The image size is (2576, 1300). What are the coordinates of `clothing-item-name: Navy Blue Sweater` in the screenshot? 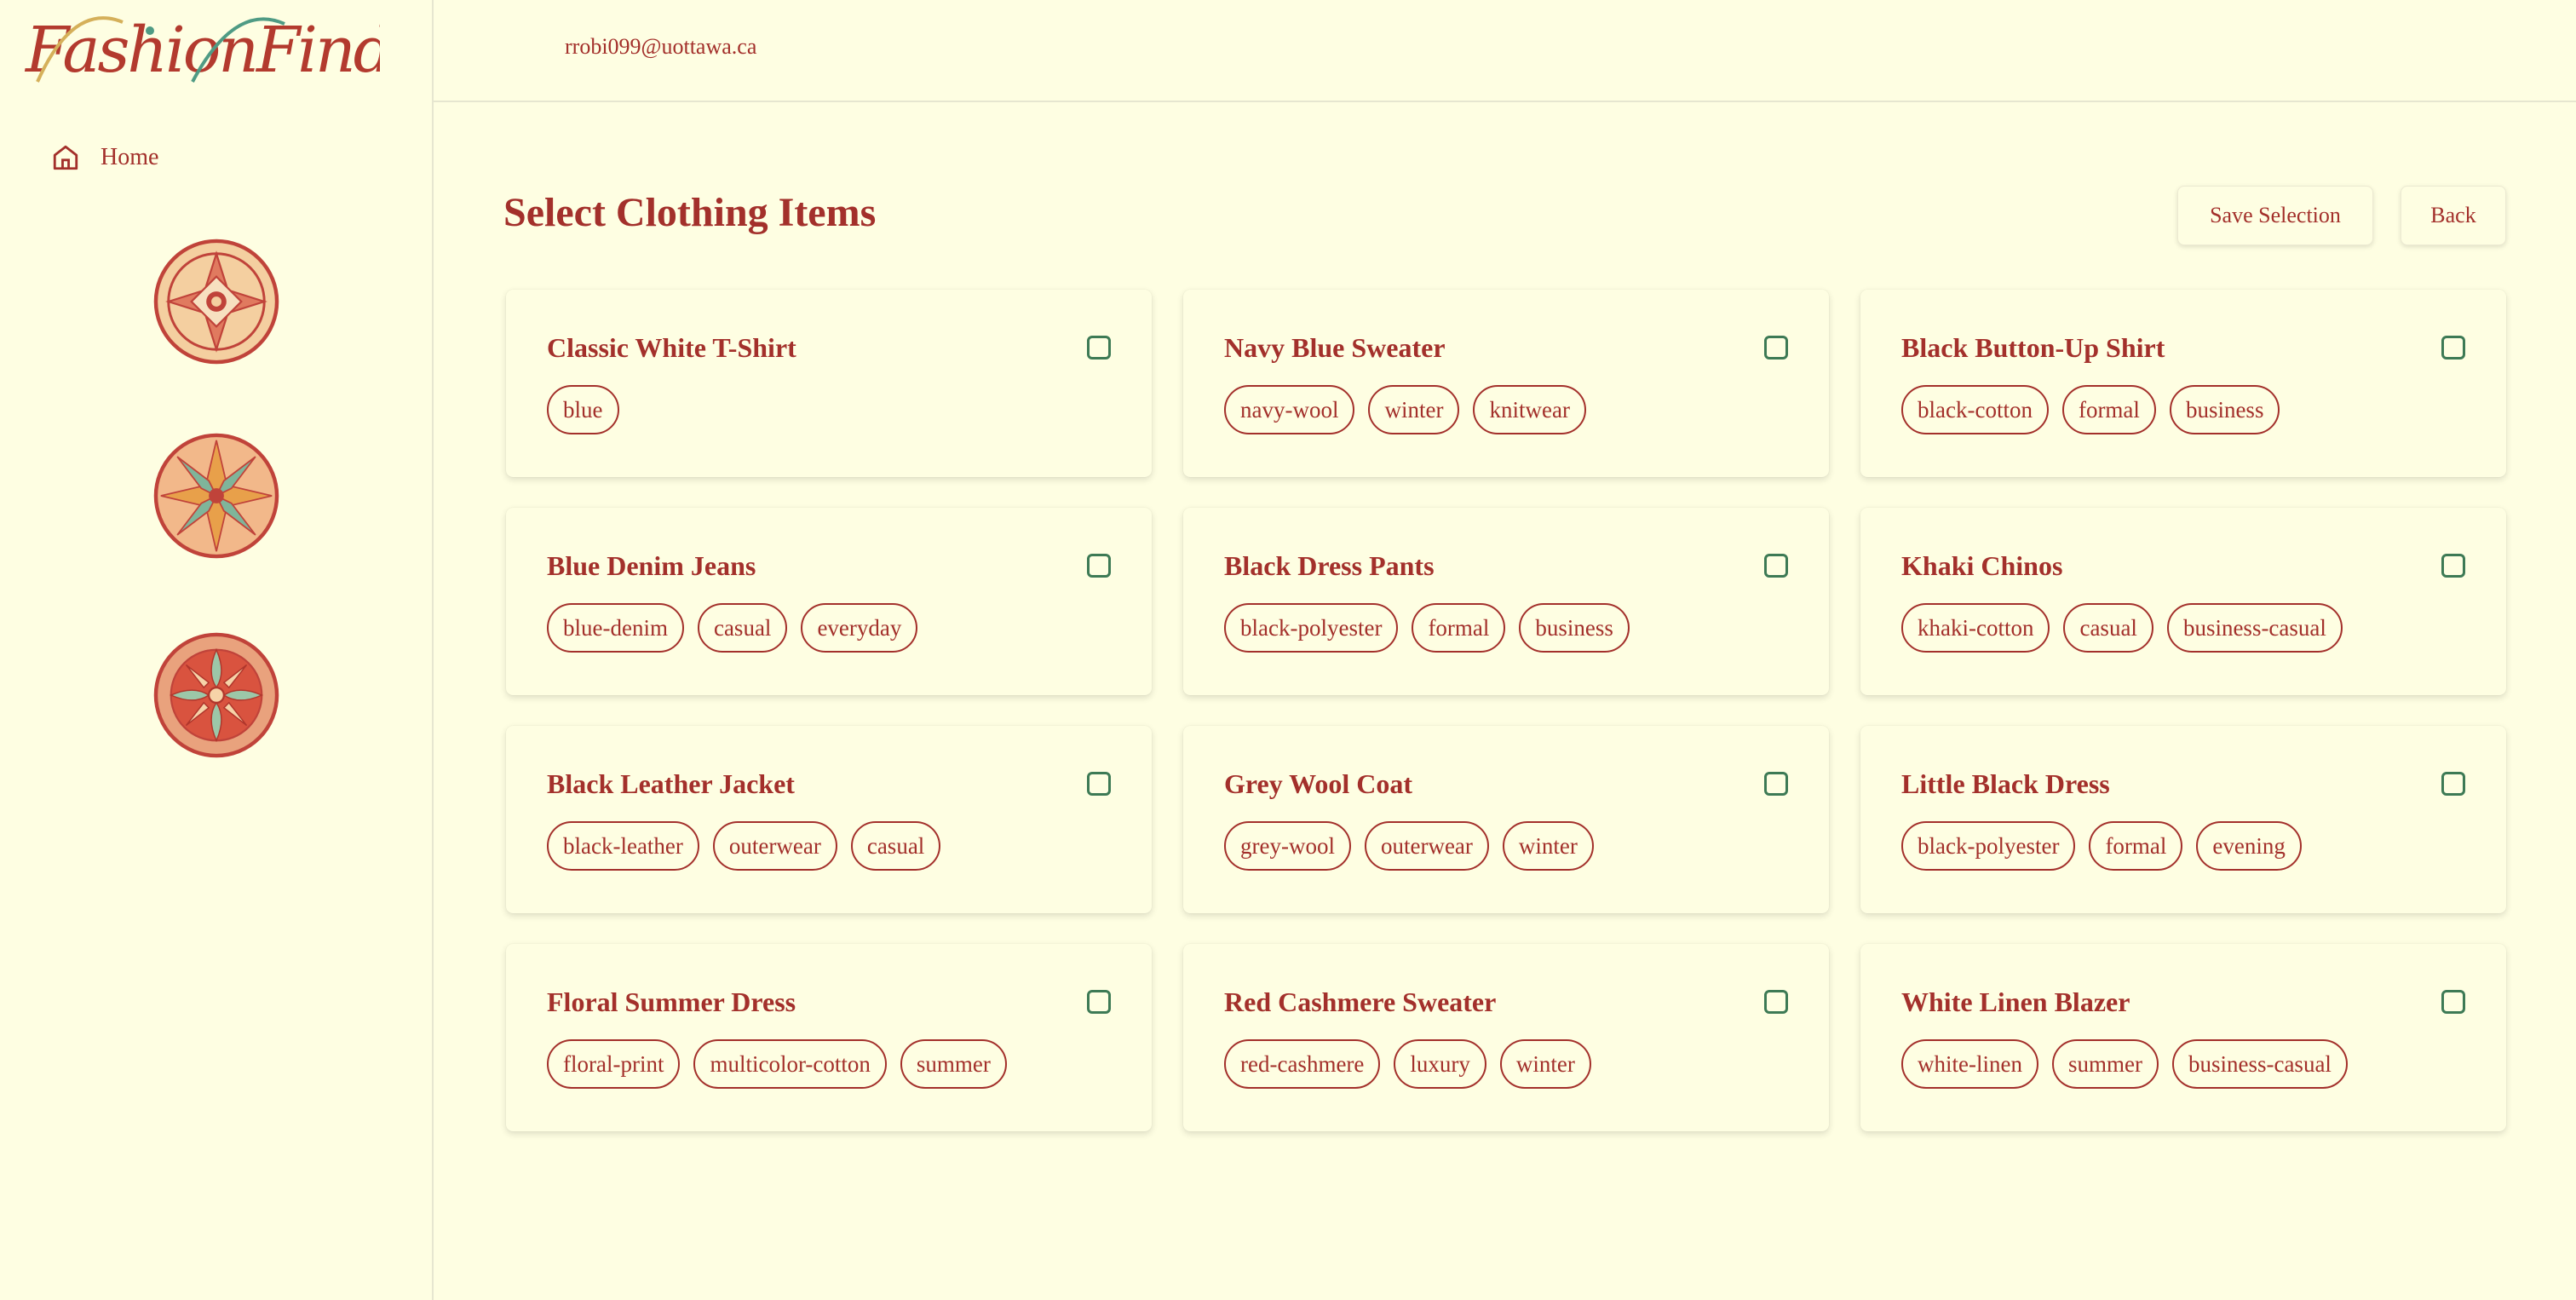 It's located at (1335, 347).